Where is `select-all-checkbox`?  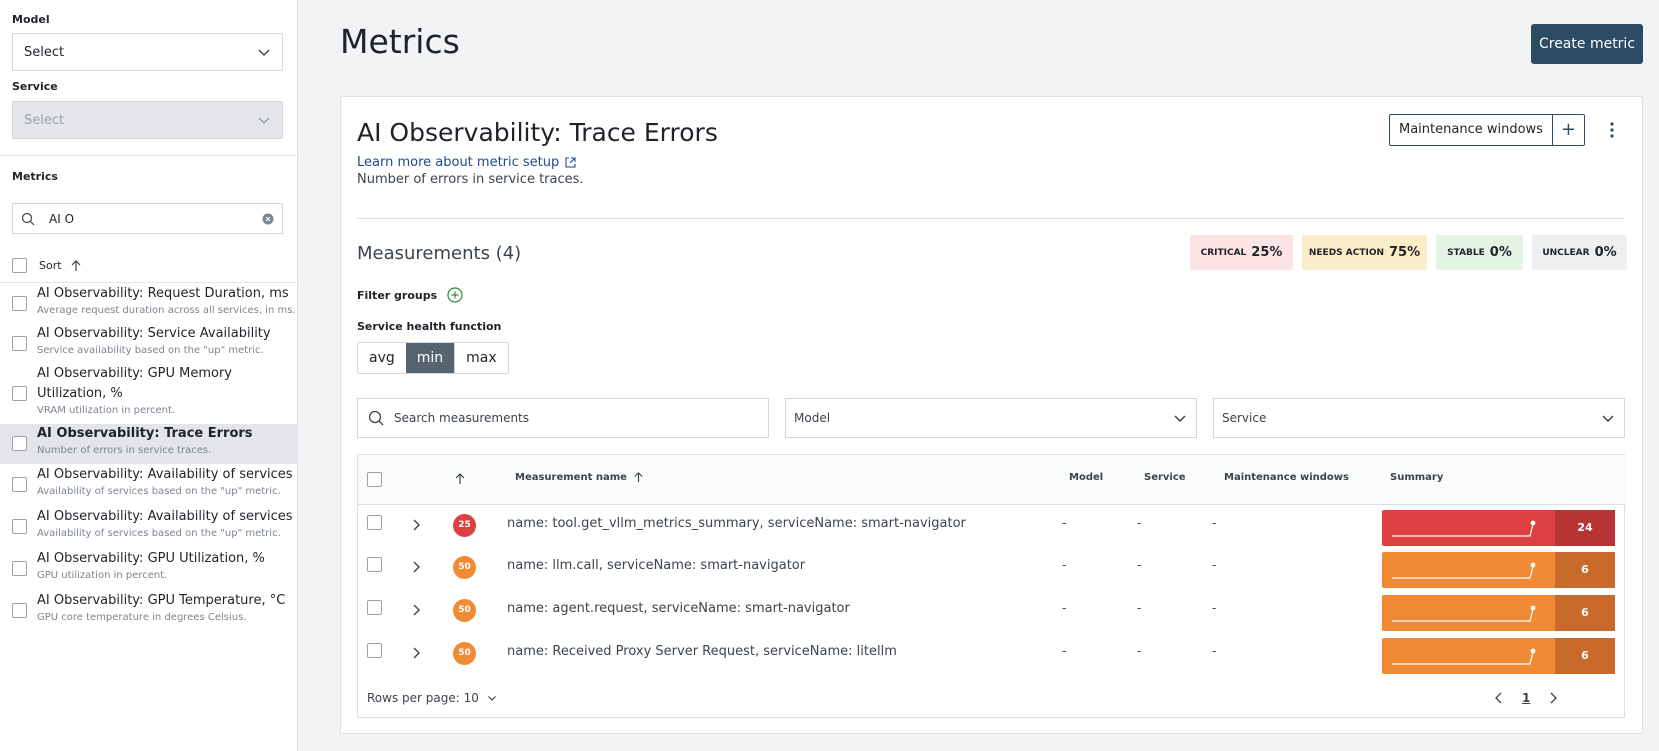
select-all-checkbox is located at coordinates (19, 265).